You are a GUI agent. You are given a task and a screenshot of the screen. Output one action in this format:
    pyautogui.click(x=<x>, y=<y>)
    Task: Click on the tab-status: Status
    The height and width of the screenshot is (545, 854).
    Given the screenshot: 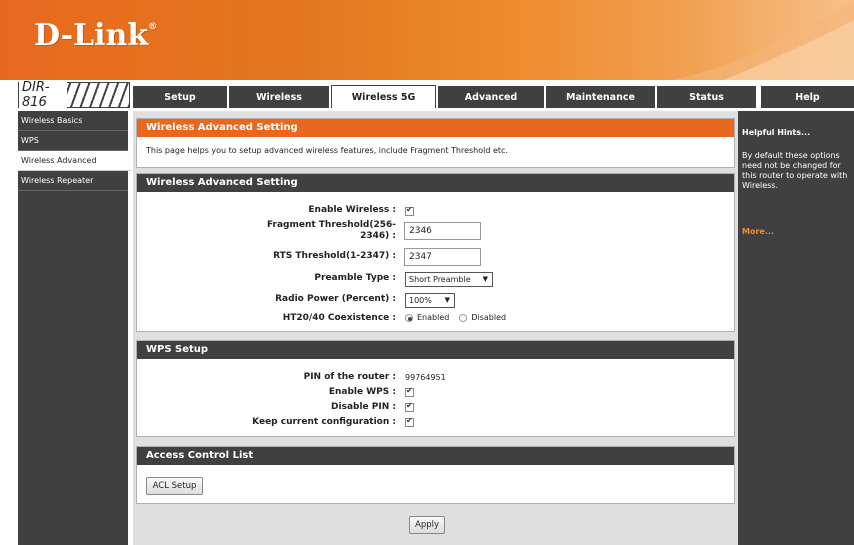 What is the action you would take?
    pyautogui.click(x=706, y=97)
    